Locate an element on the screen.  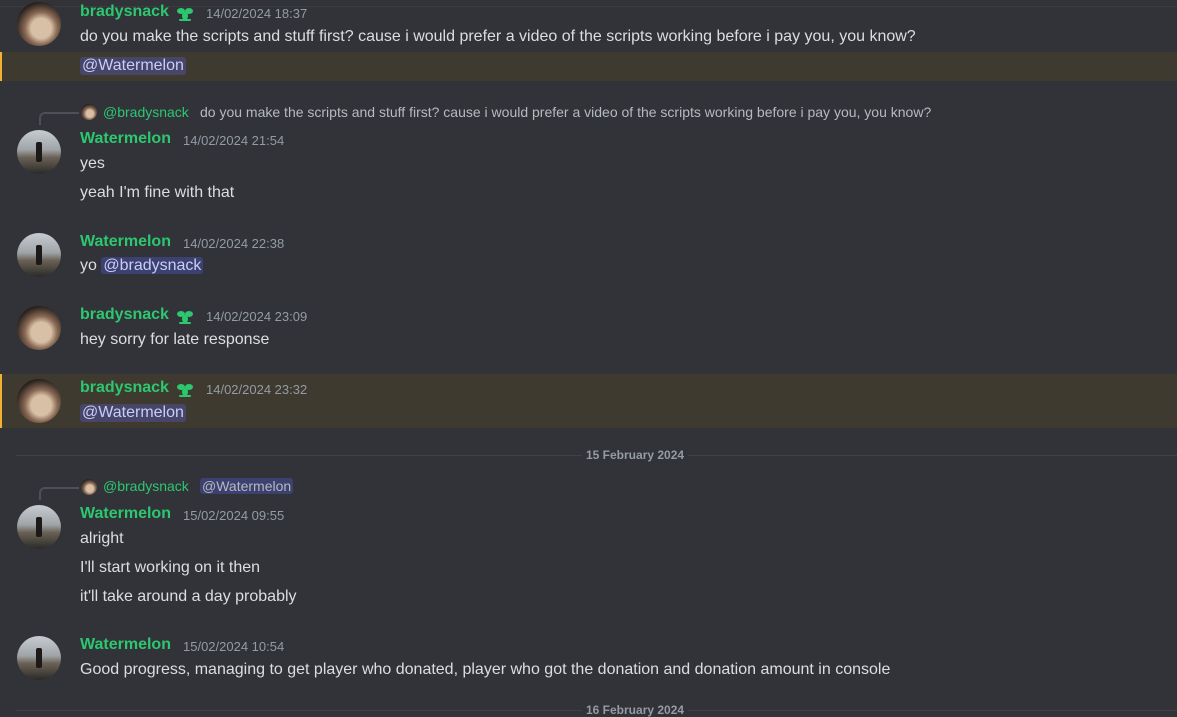
message-text: it'll take around a day probably is located at coordinates (188, 596).